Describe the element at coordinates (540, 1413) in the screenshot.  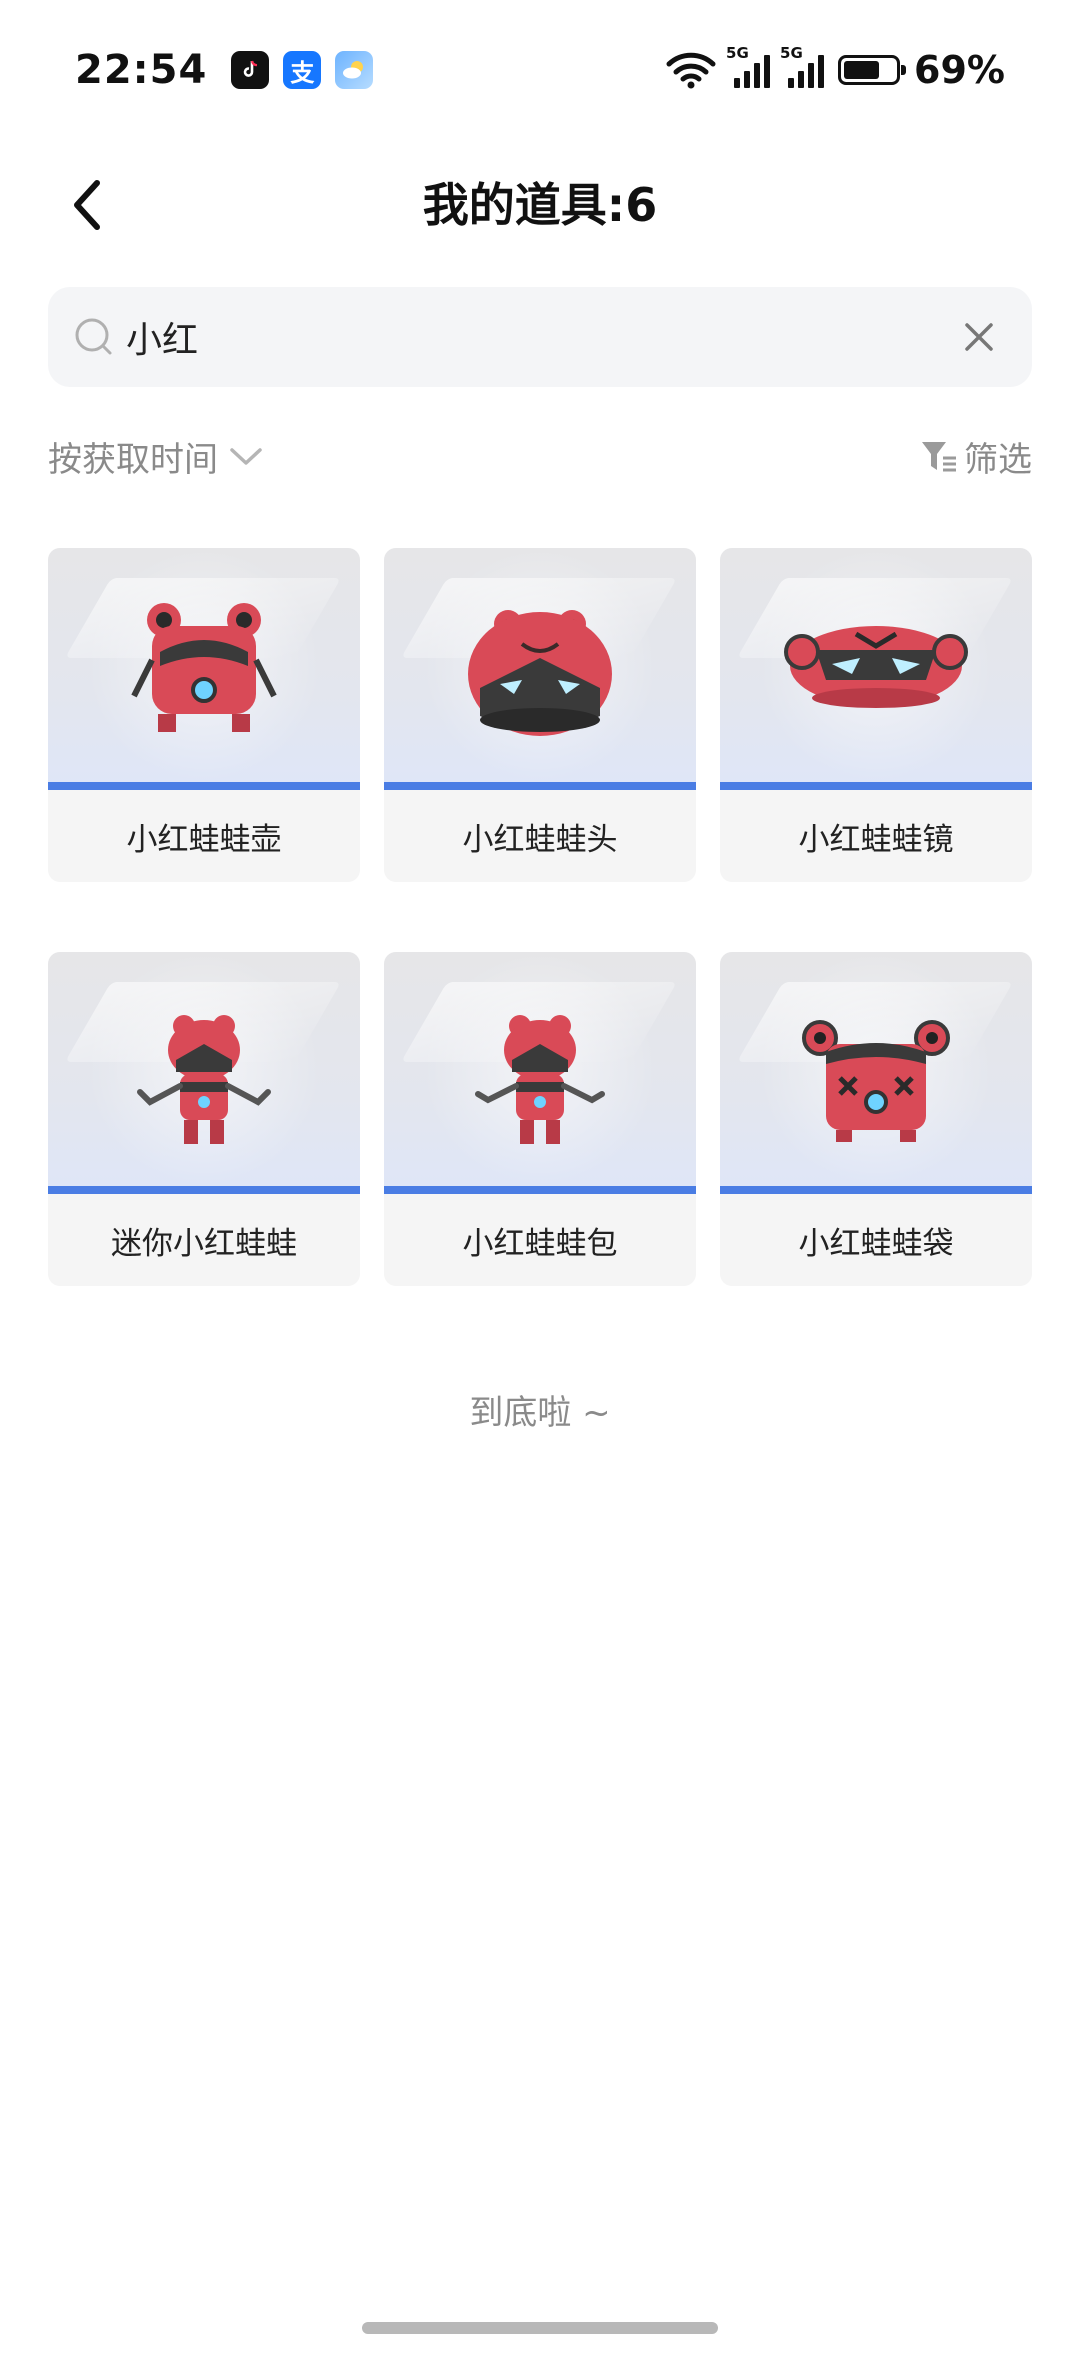
I see `end-of-list-text: 到底啦 ~` at that location.